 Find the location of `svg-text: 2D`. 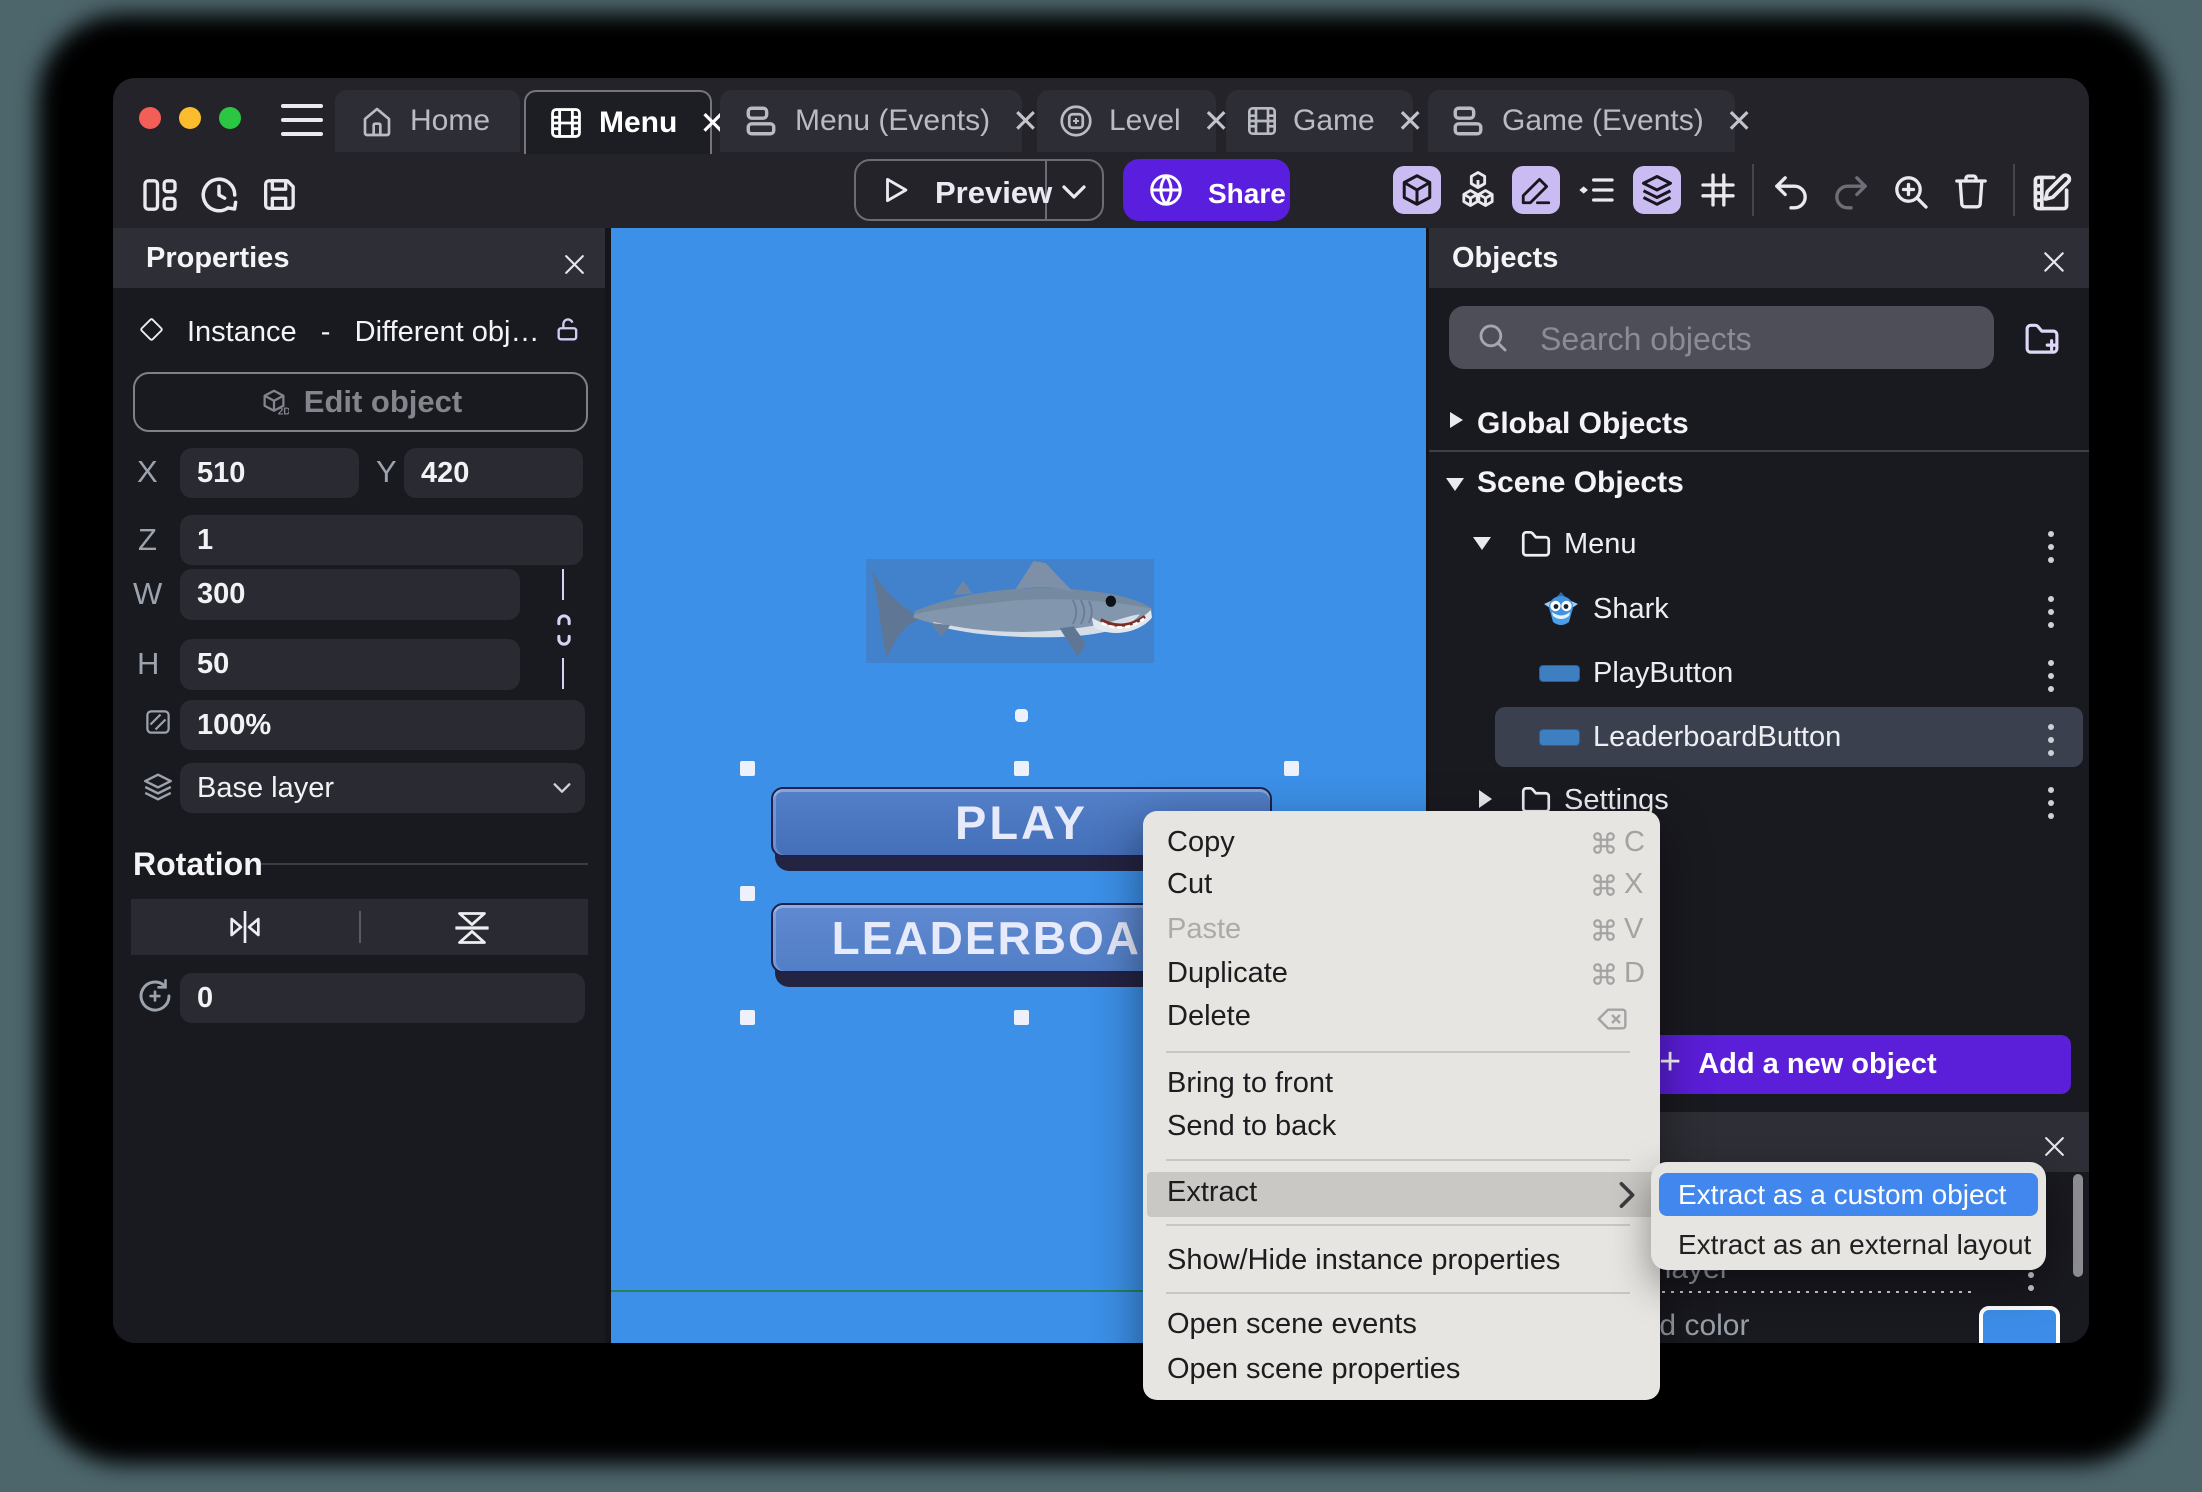

svg-text: 2D is located at coordinates (283, 412).